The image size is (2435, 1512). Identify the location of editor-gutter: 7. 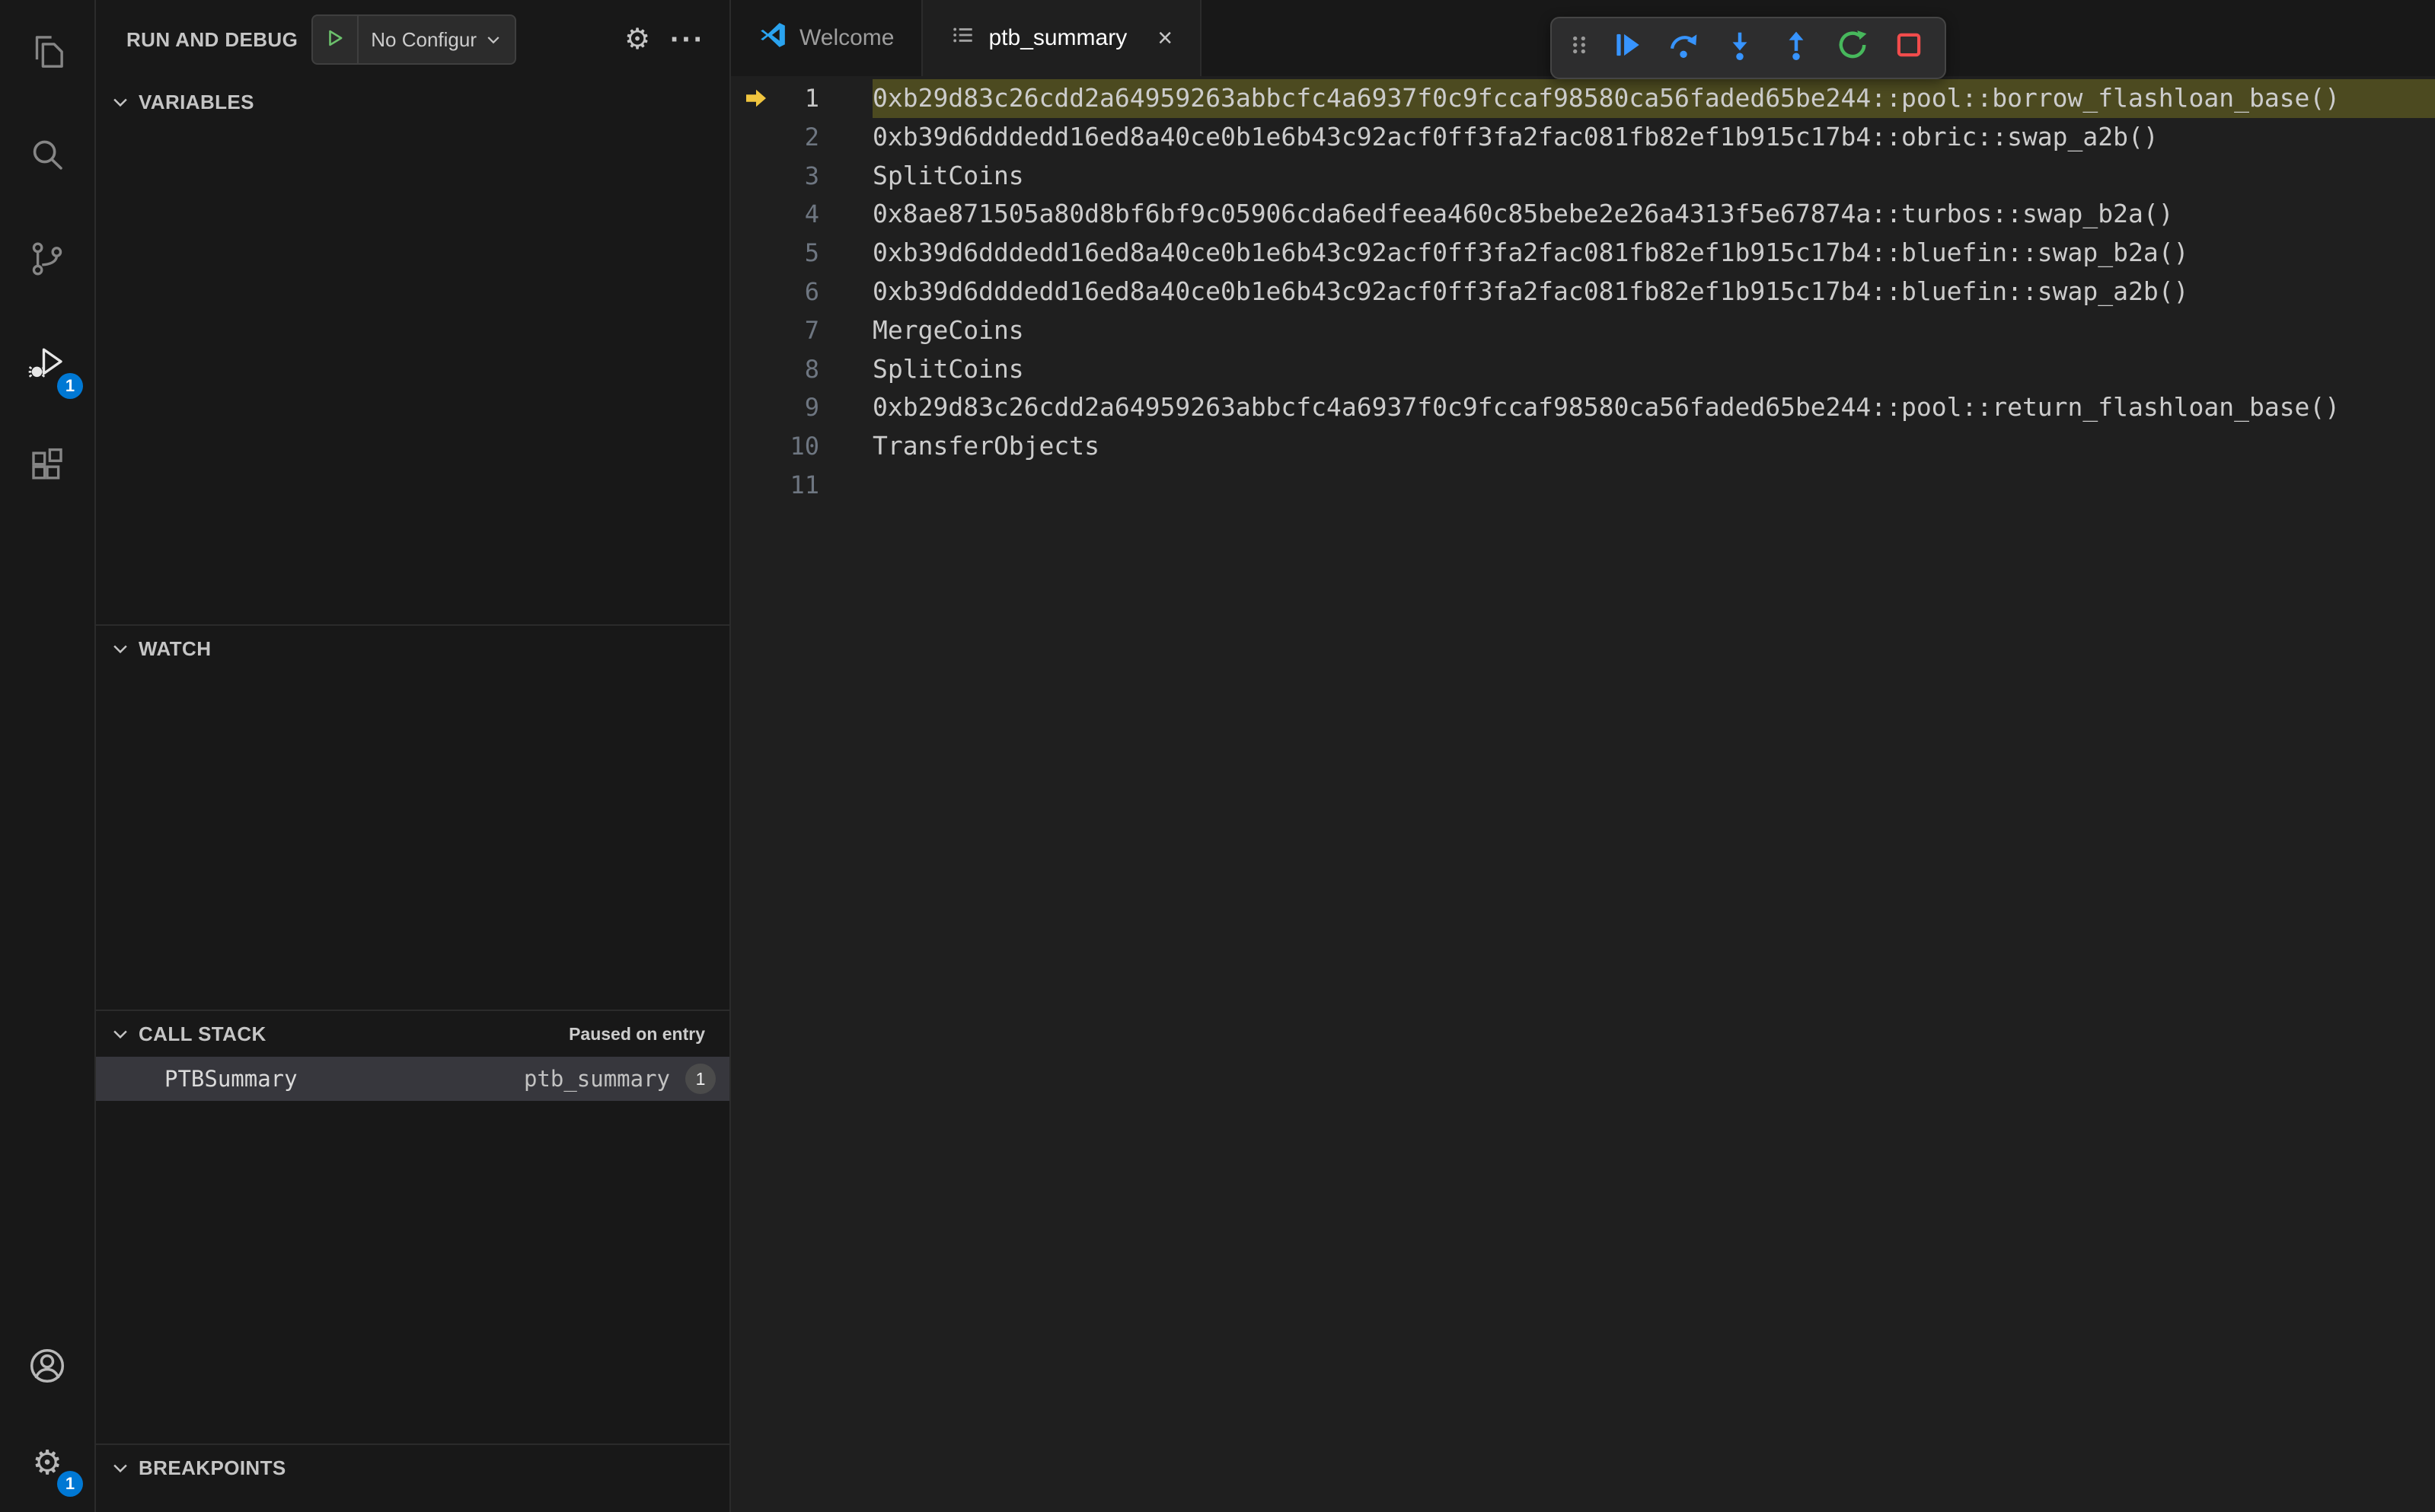
(802, 330).